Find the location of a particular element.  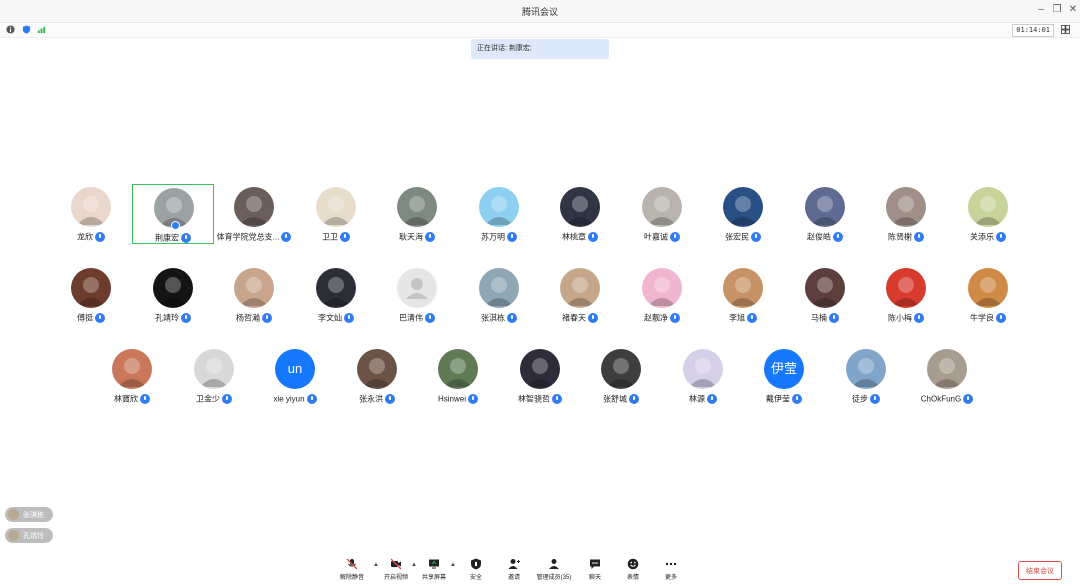

participant-tile: 林智骁哲 is located at coordinates (540, 376).